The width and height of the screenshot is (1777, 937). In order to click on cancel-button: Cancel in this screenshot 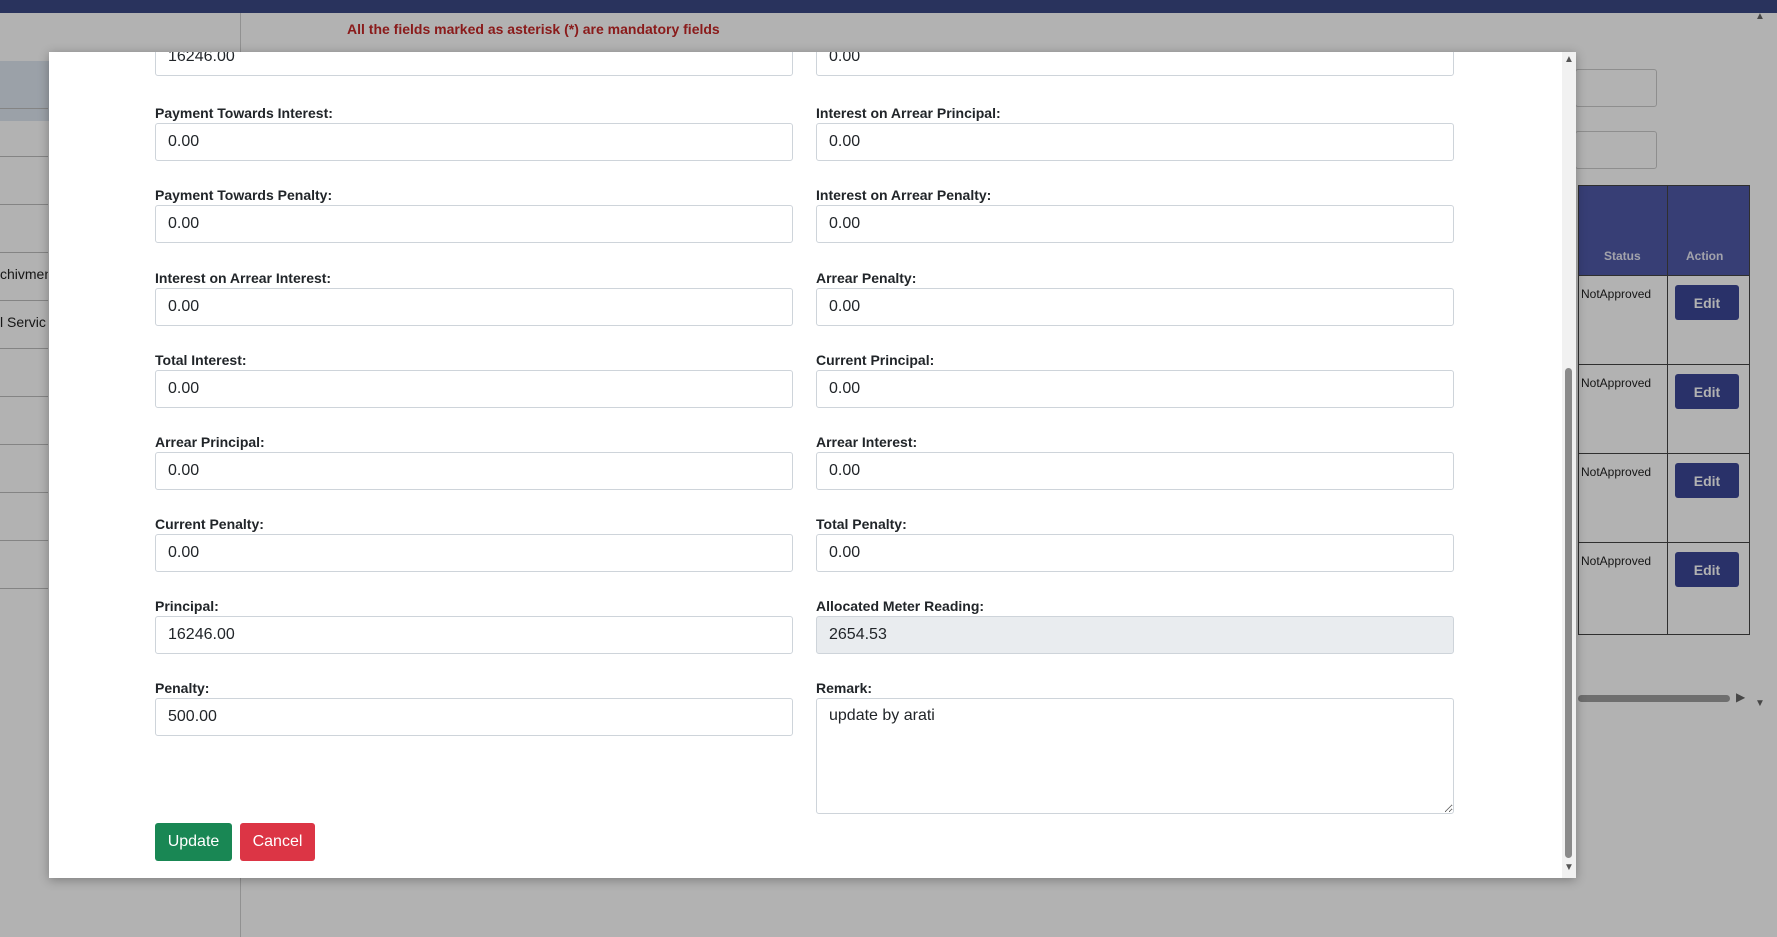, I will do `click(277, 842)`.